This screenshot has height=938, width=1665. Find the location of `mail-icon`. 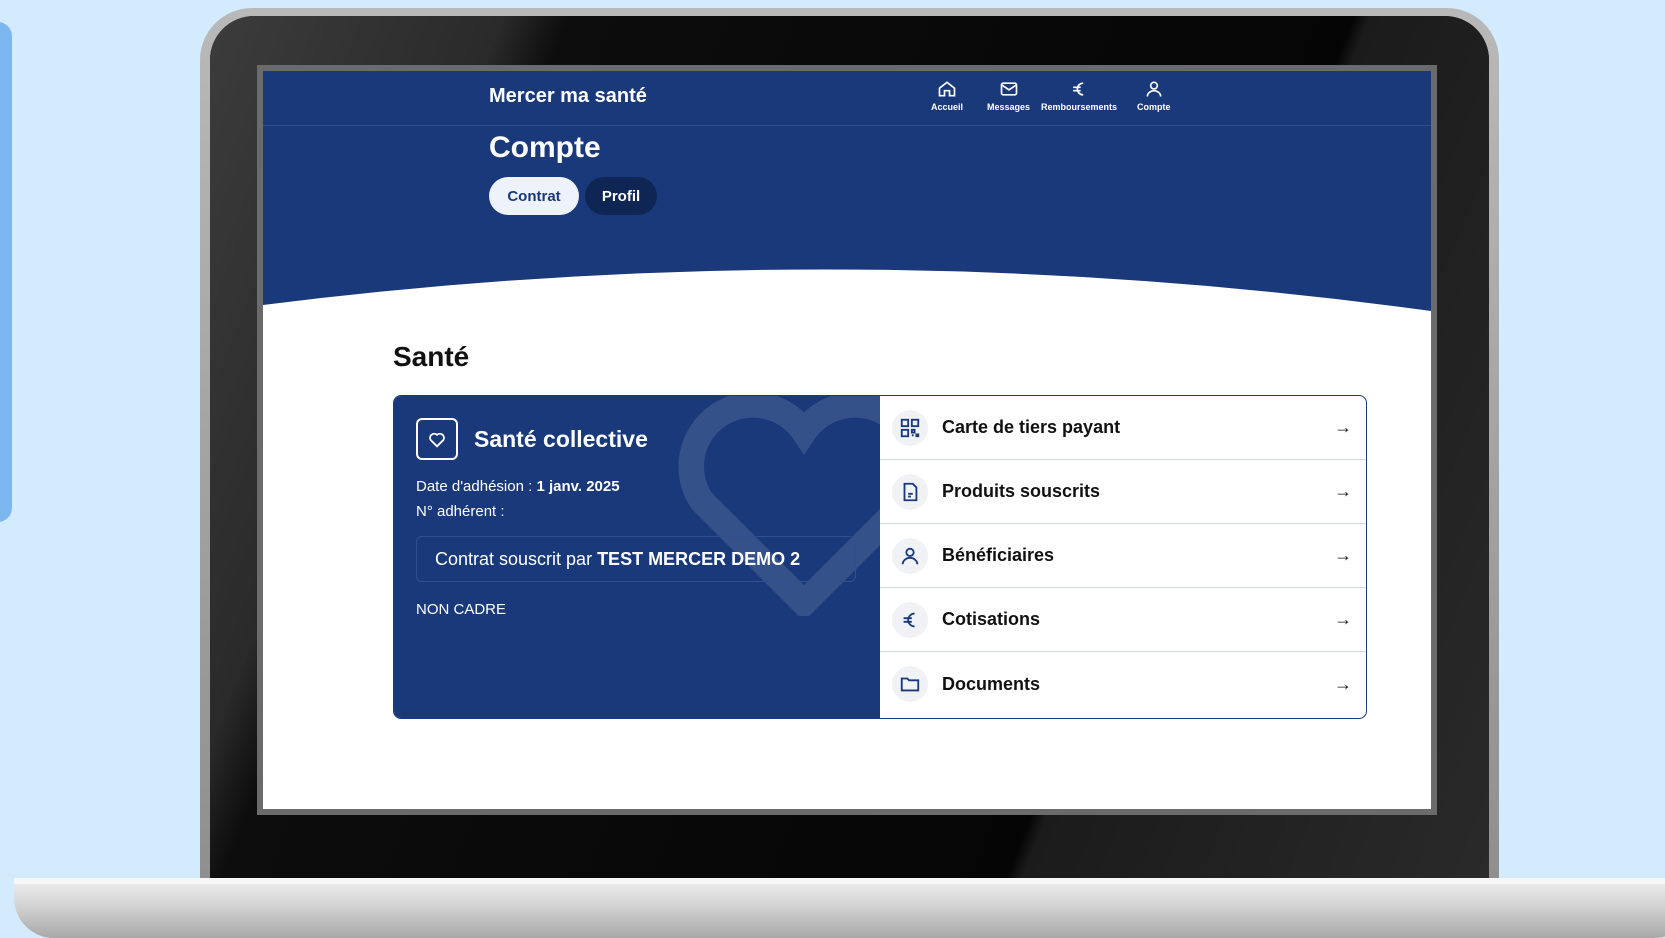

mail-icon is located at coordinates (1008, 89).